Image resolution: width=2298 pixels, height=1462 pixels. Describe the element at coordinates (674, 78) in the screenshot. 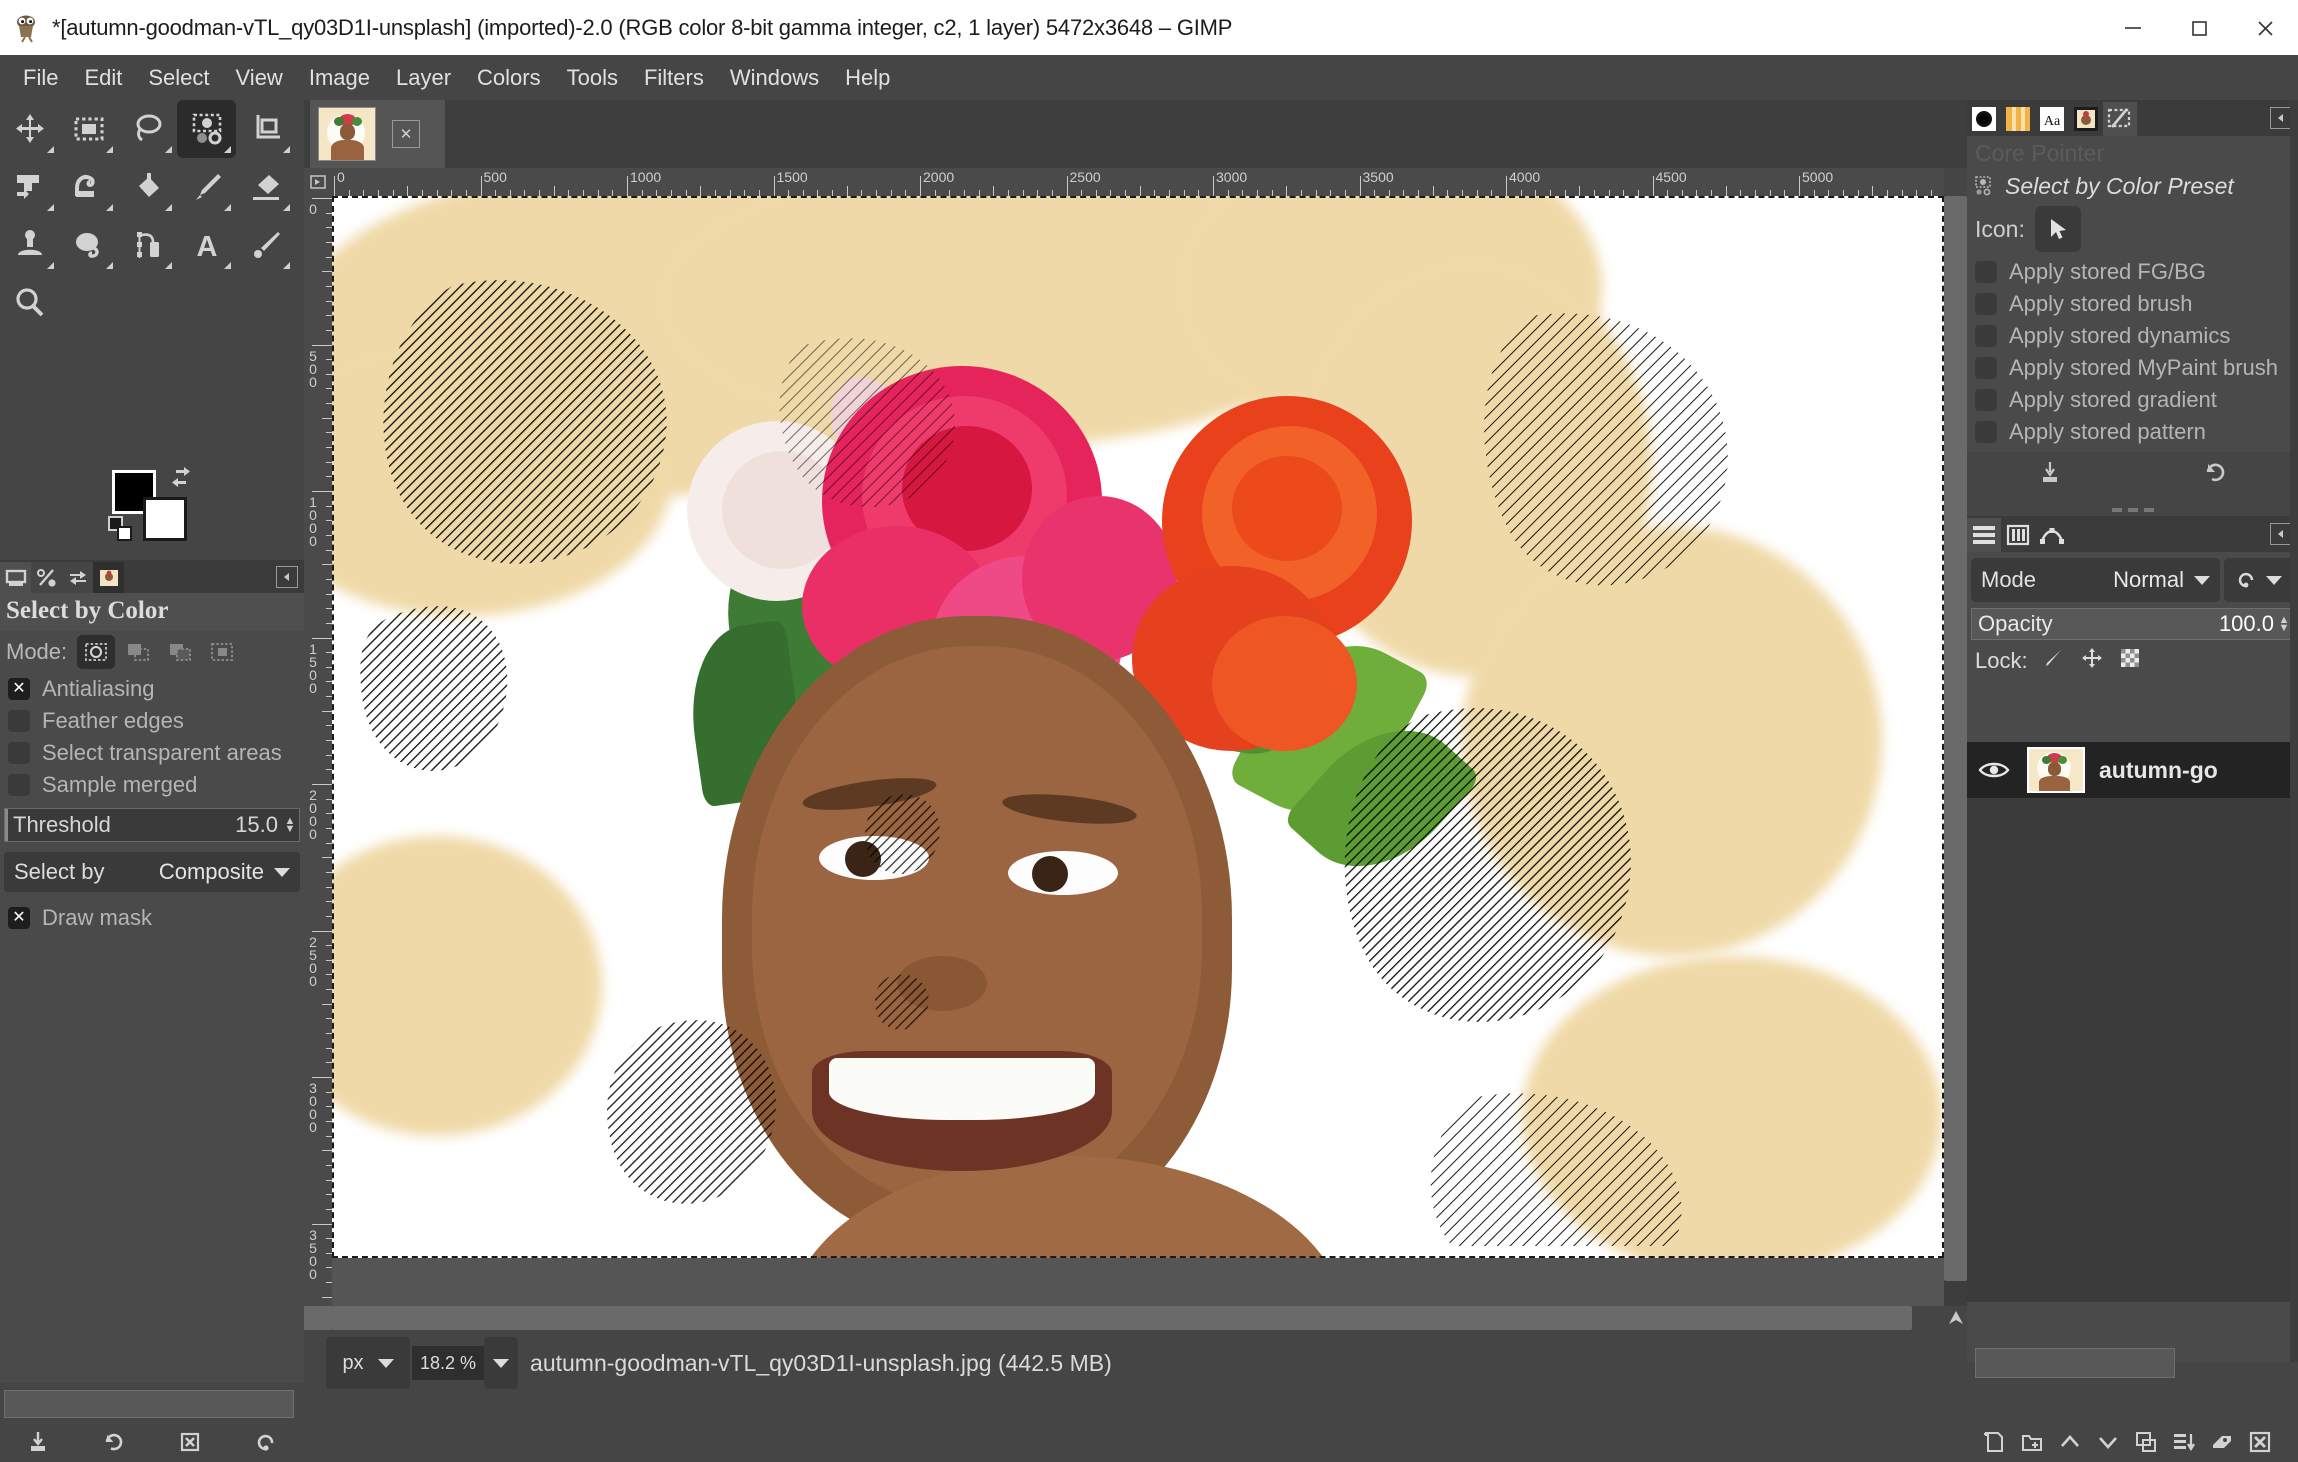

I see `menu-filters: Filters` at that location.